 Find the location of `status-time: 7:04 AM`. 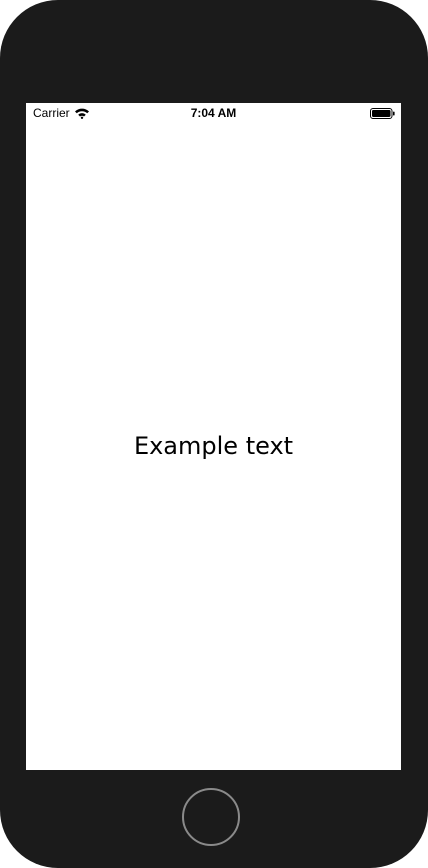

status-time: 7:04 AM is located at coordinates (213, 113).